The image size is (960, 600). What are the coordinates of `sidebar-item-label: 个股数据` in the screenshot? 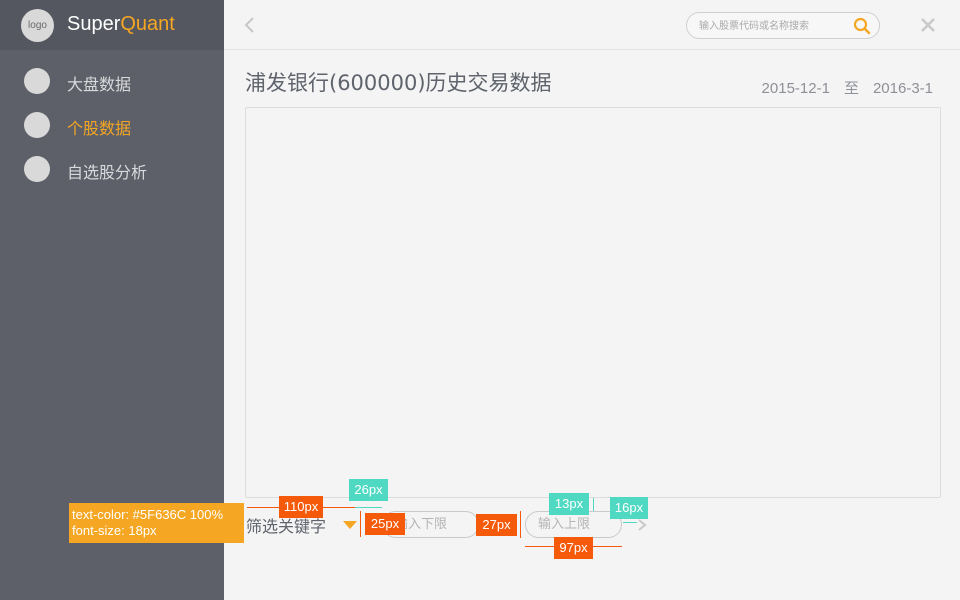 It's located at (99, 128).